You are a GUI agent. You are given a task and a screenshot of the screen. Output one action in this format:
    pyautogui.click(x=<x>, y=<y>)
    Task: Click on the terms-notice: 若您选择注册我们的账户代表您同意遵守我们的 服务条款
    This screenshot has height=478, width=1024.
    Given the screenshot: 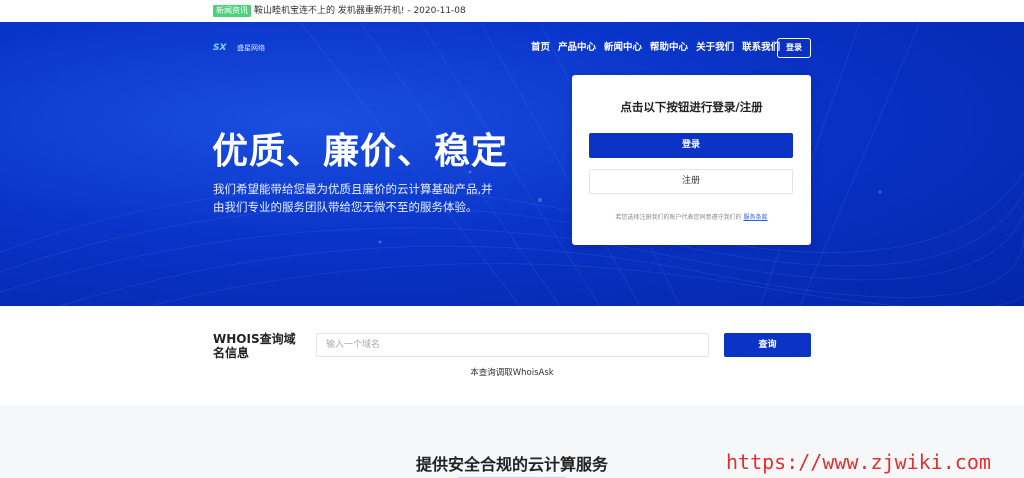 What is the action you would take?
    pyautogui.click(x=691, y=216)
    